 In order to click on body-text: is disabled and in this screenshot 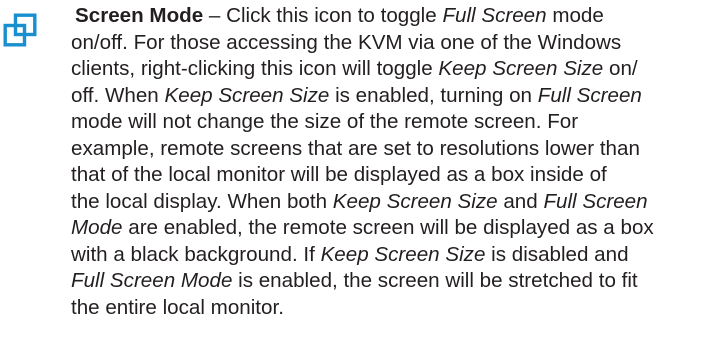, I will do `click(557, 254)`.